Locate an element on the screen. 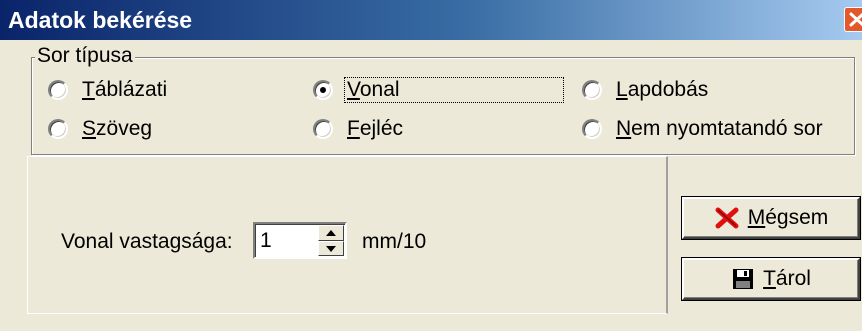 The image size is (862, 331). spinner-buttons is located at coordinates (331, 240).